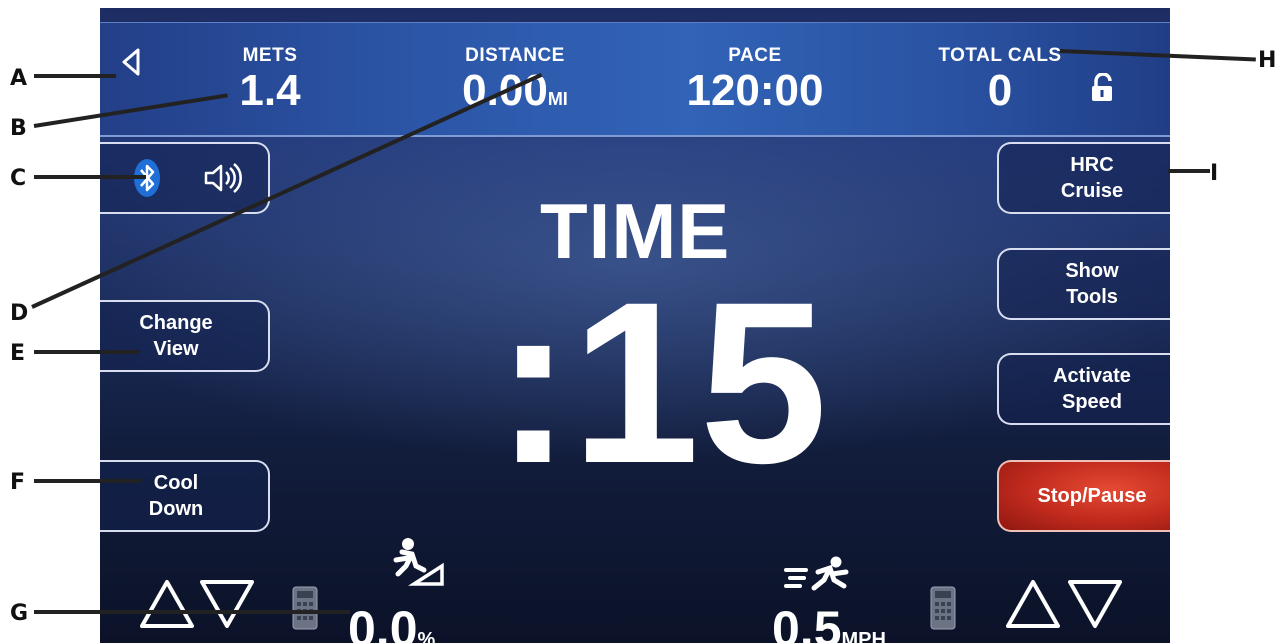 The image size is (1276, 643). I want to click on distance-unit: MI, so click(557, 99).